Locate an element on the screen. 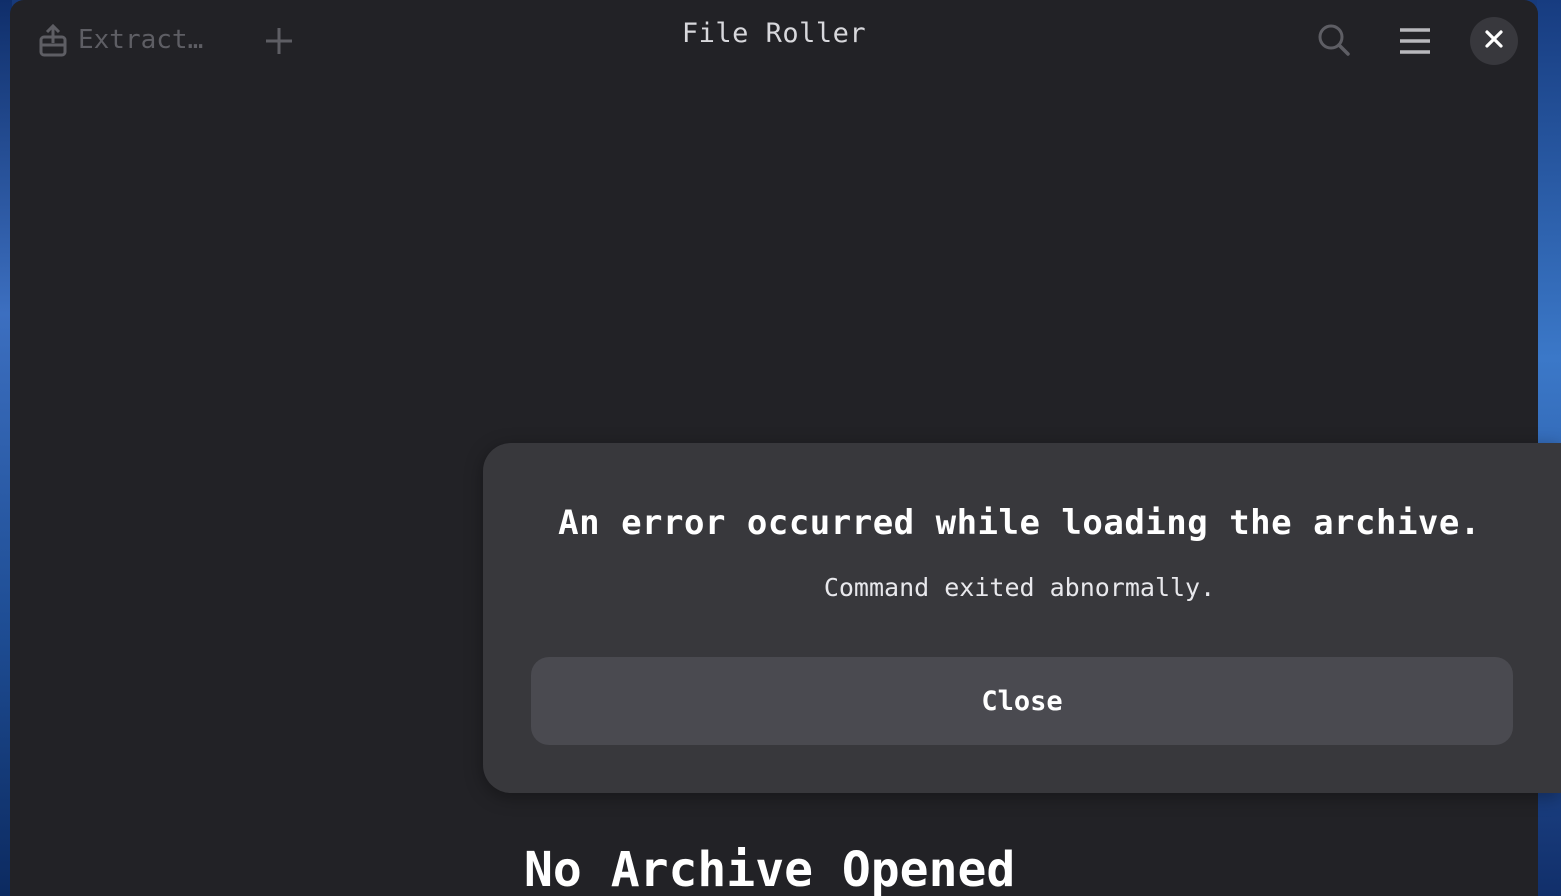 This screenshot has height=896, width=1561. header-bar: Extract… File Roller is located at coordinates (774, 40).